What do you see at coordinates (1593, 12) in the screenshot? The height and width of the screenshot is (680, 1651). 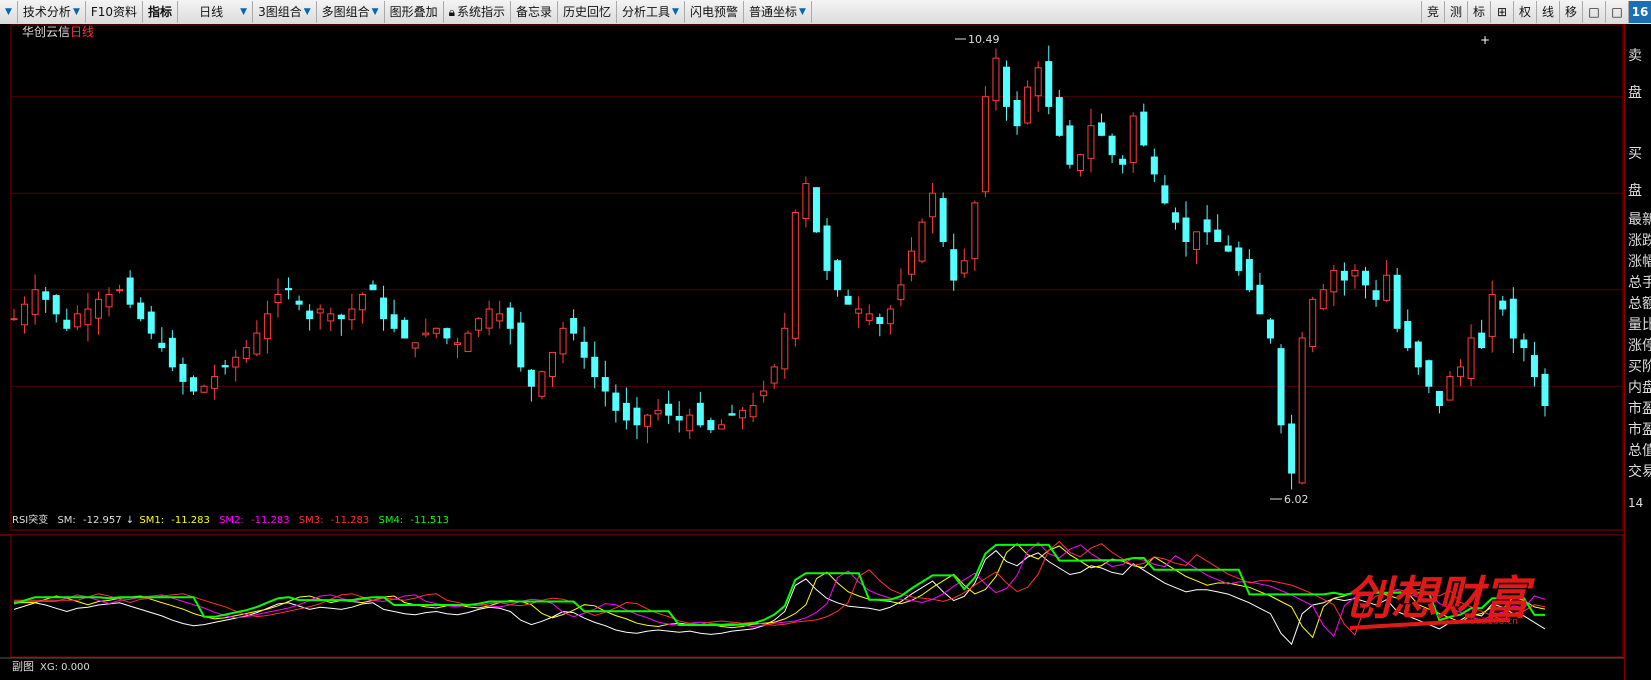 I see `window-icon: □` at bounding box center [1593, 12].